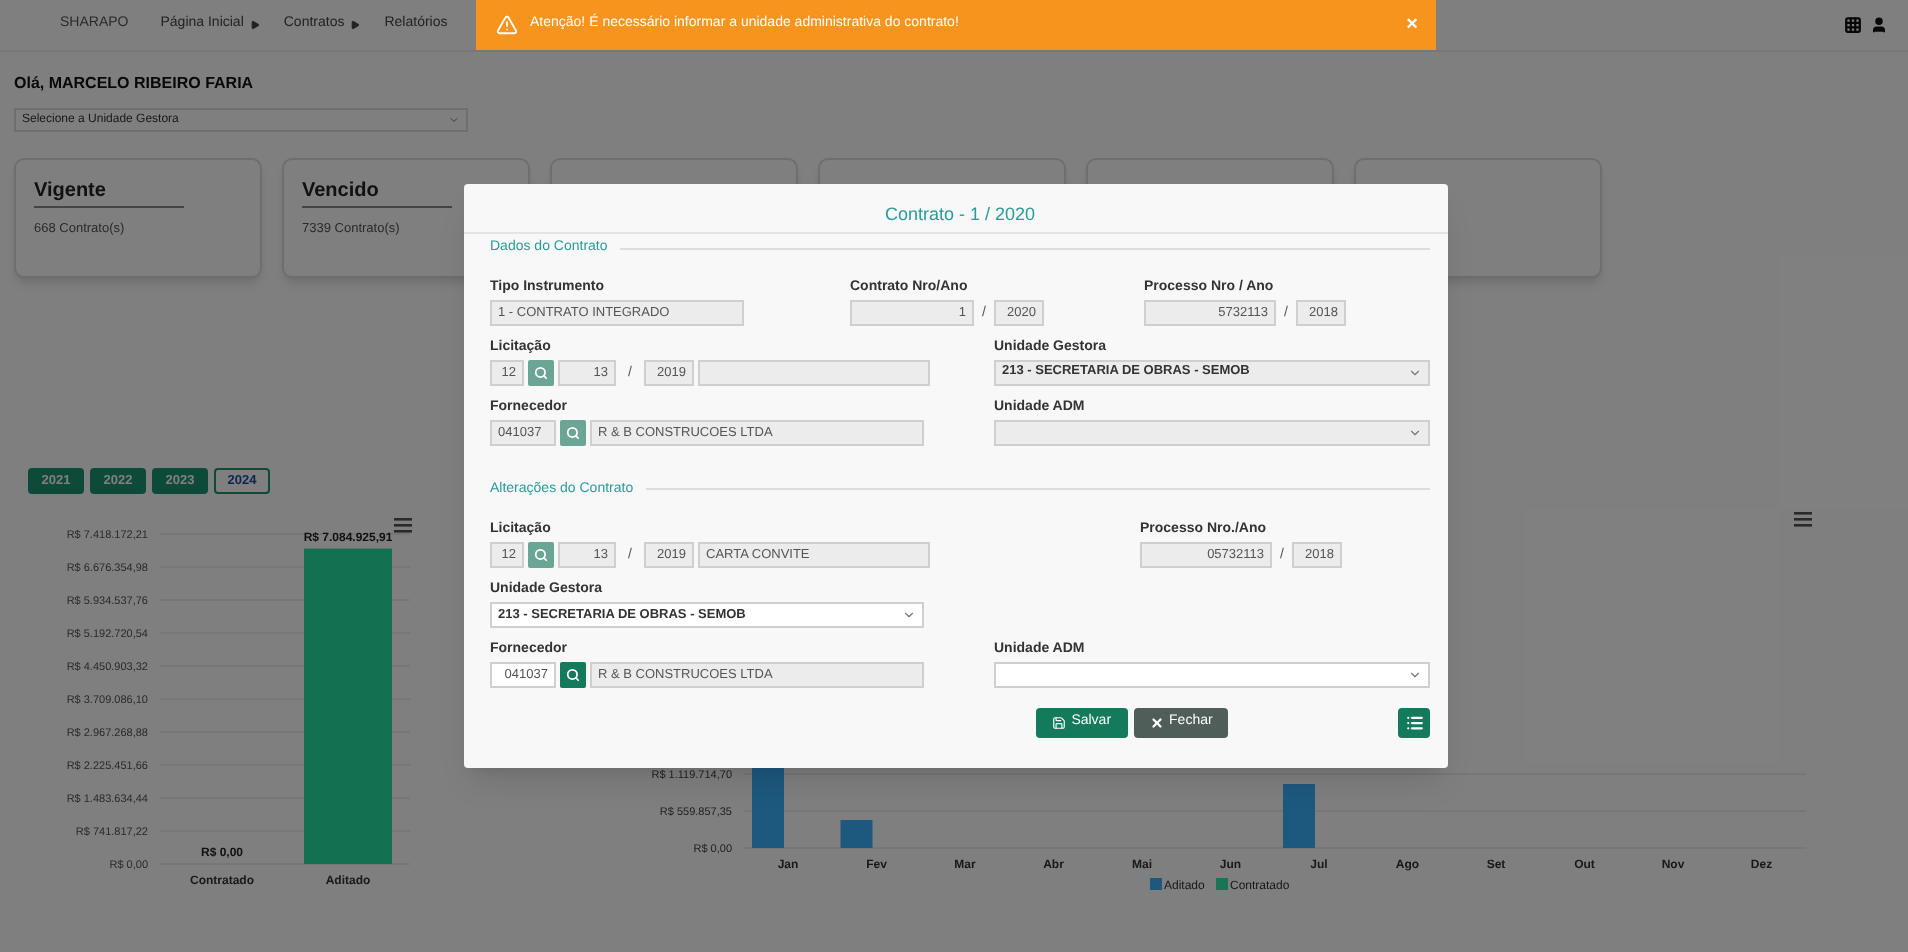 The height and width of the screenshot is (952, 1908). I want to click on apps-grid-icon, so click(1853, 25).